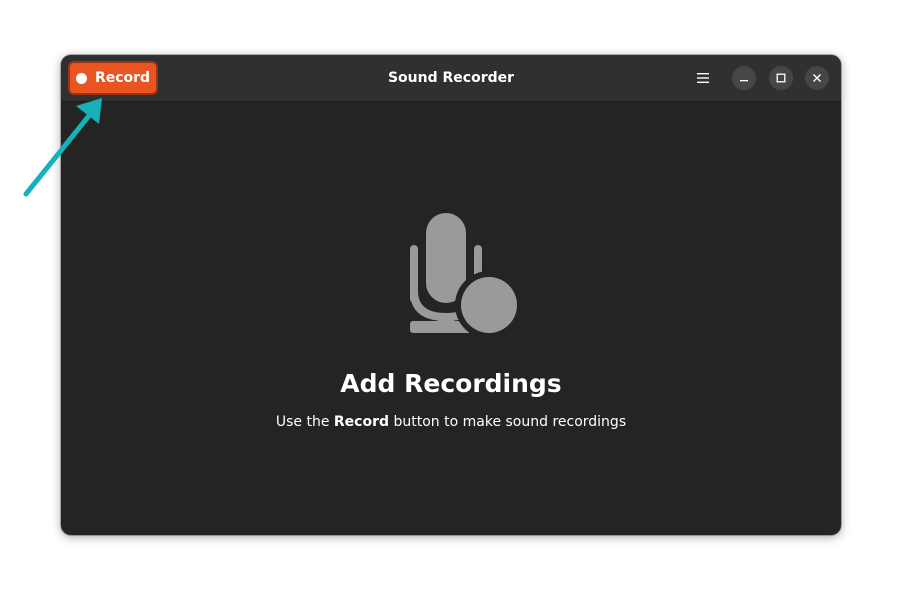 The width and height of the screenshot is (902, 602). What do you see at coordinates (81, 78) in the screenshot?
I see `record-dot-icon` at bounding box center [81, 78].